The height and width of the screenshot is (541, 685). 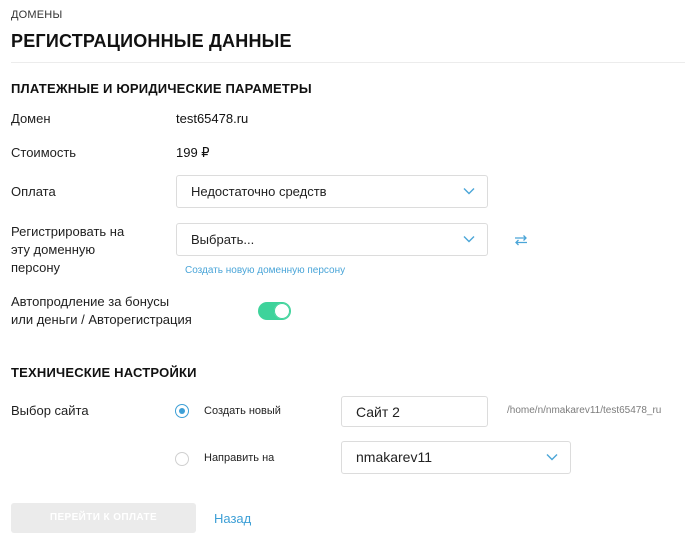 What do you see at coordinates (161, 88) in the screenshot?
I see `payment-section-title: ПЛАТЕЖНЫЕ И ЮРИДИЧЕСКИЕ ПАРАМЕТРЫ` at bounding box center [161, 88].